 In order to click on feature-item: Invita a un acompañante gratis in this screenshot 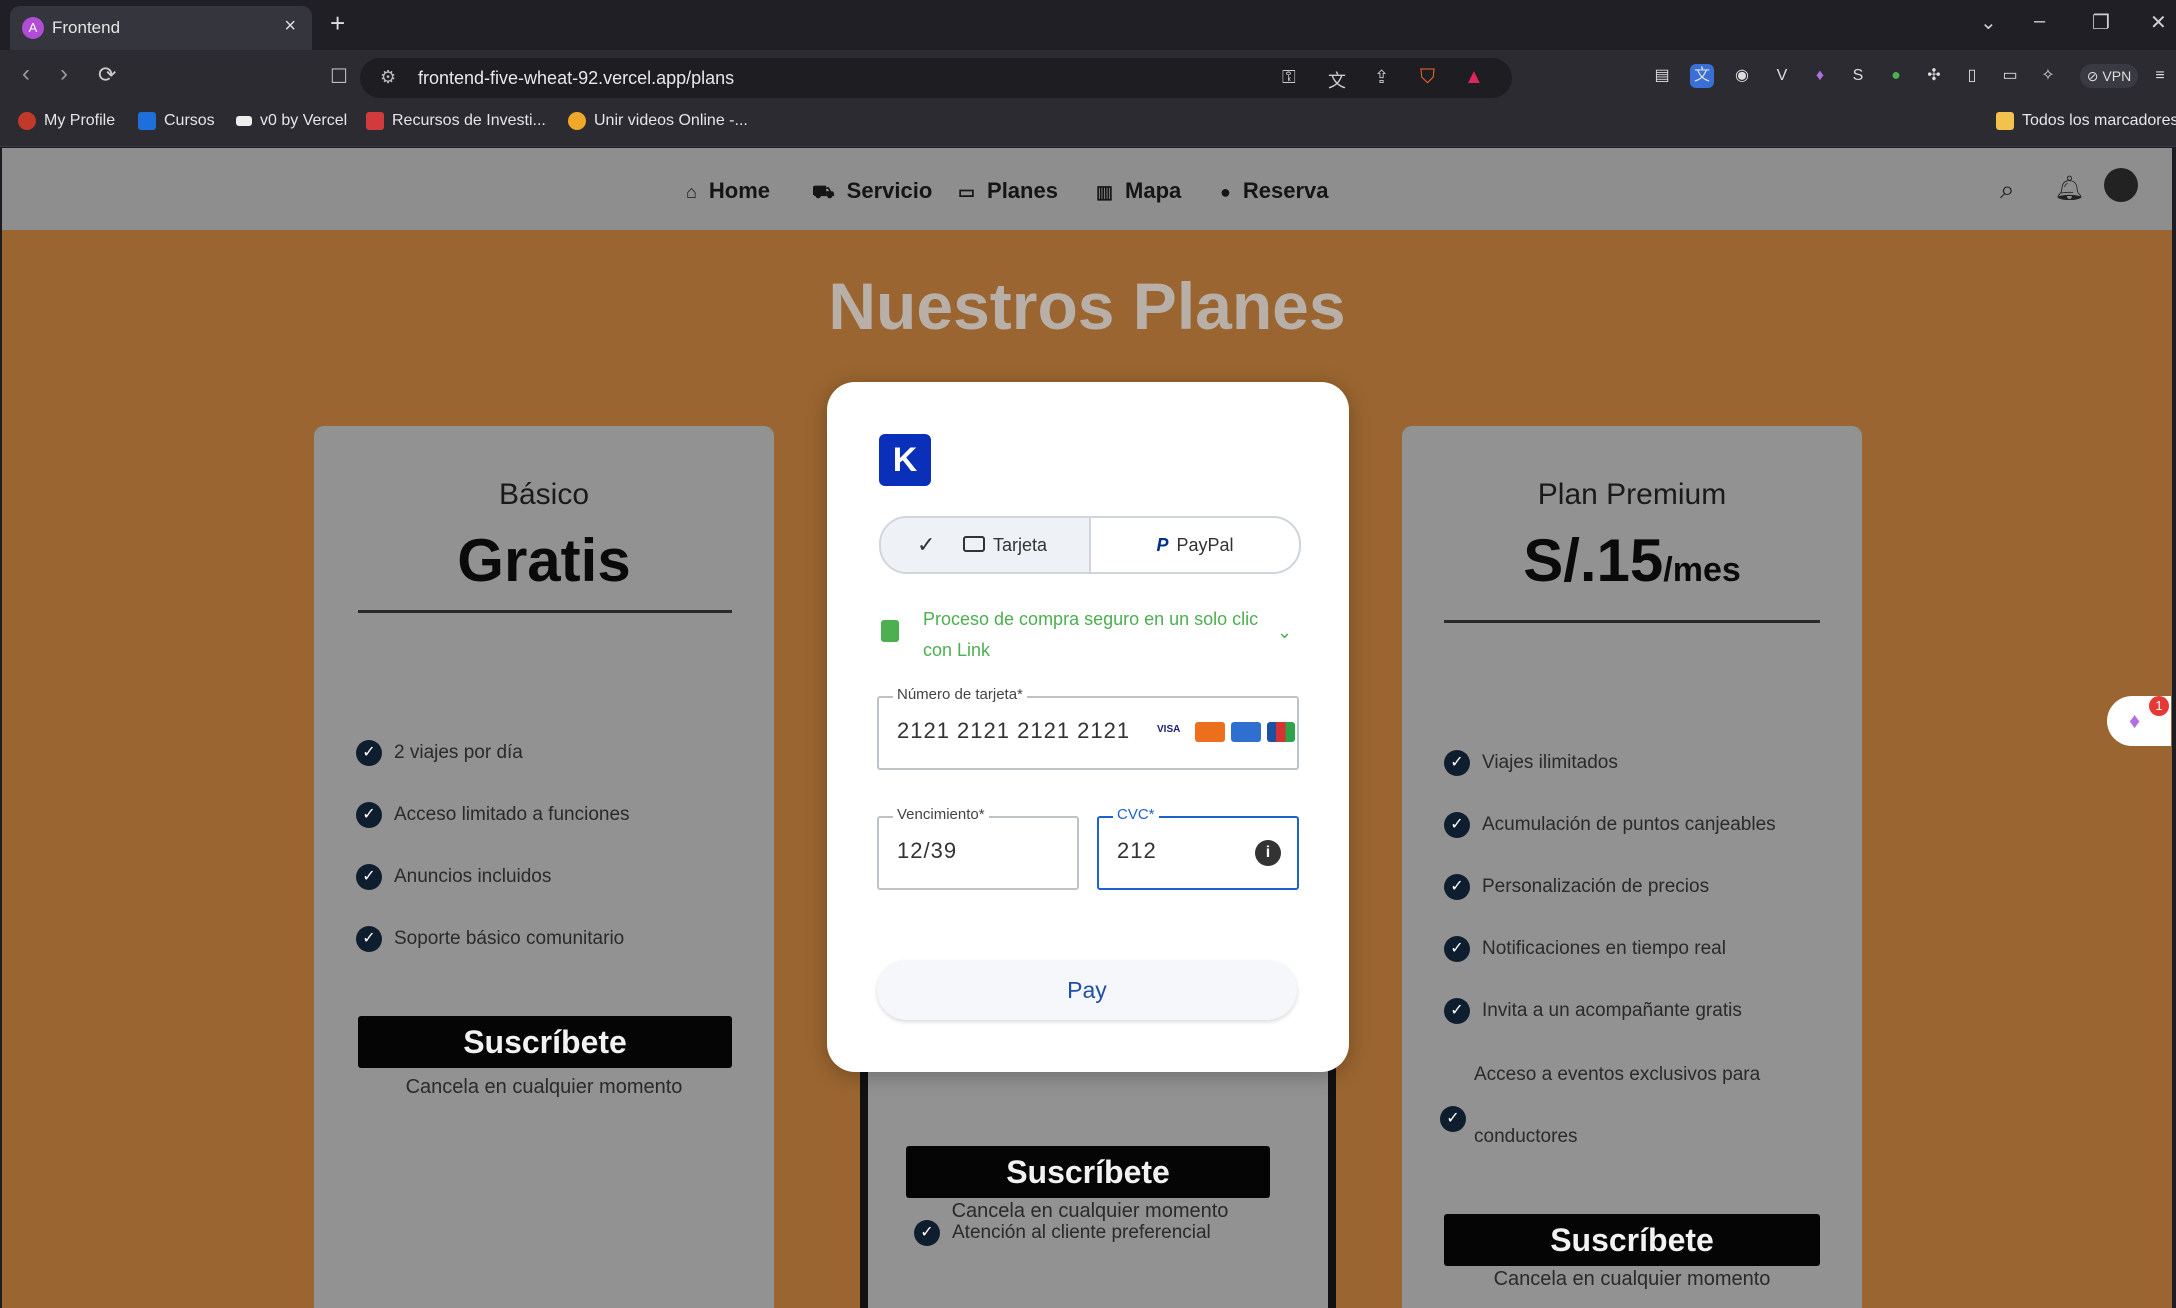, I will do `click(1612, 1010)`.